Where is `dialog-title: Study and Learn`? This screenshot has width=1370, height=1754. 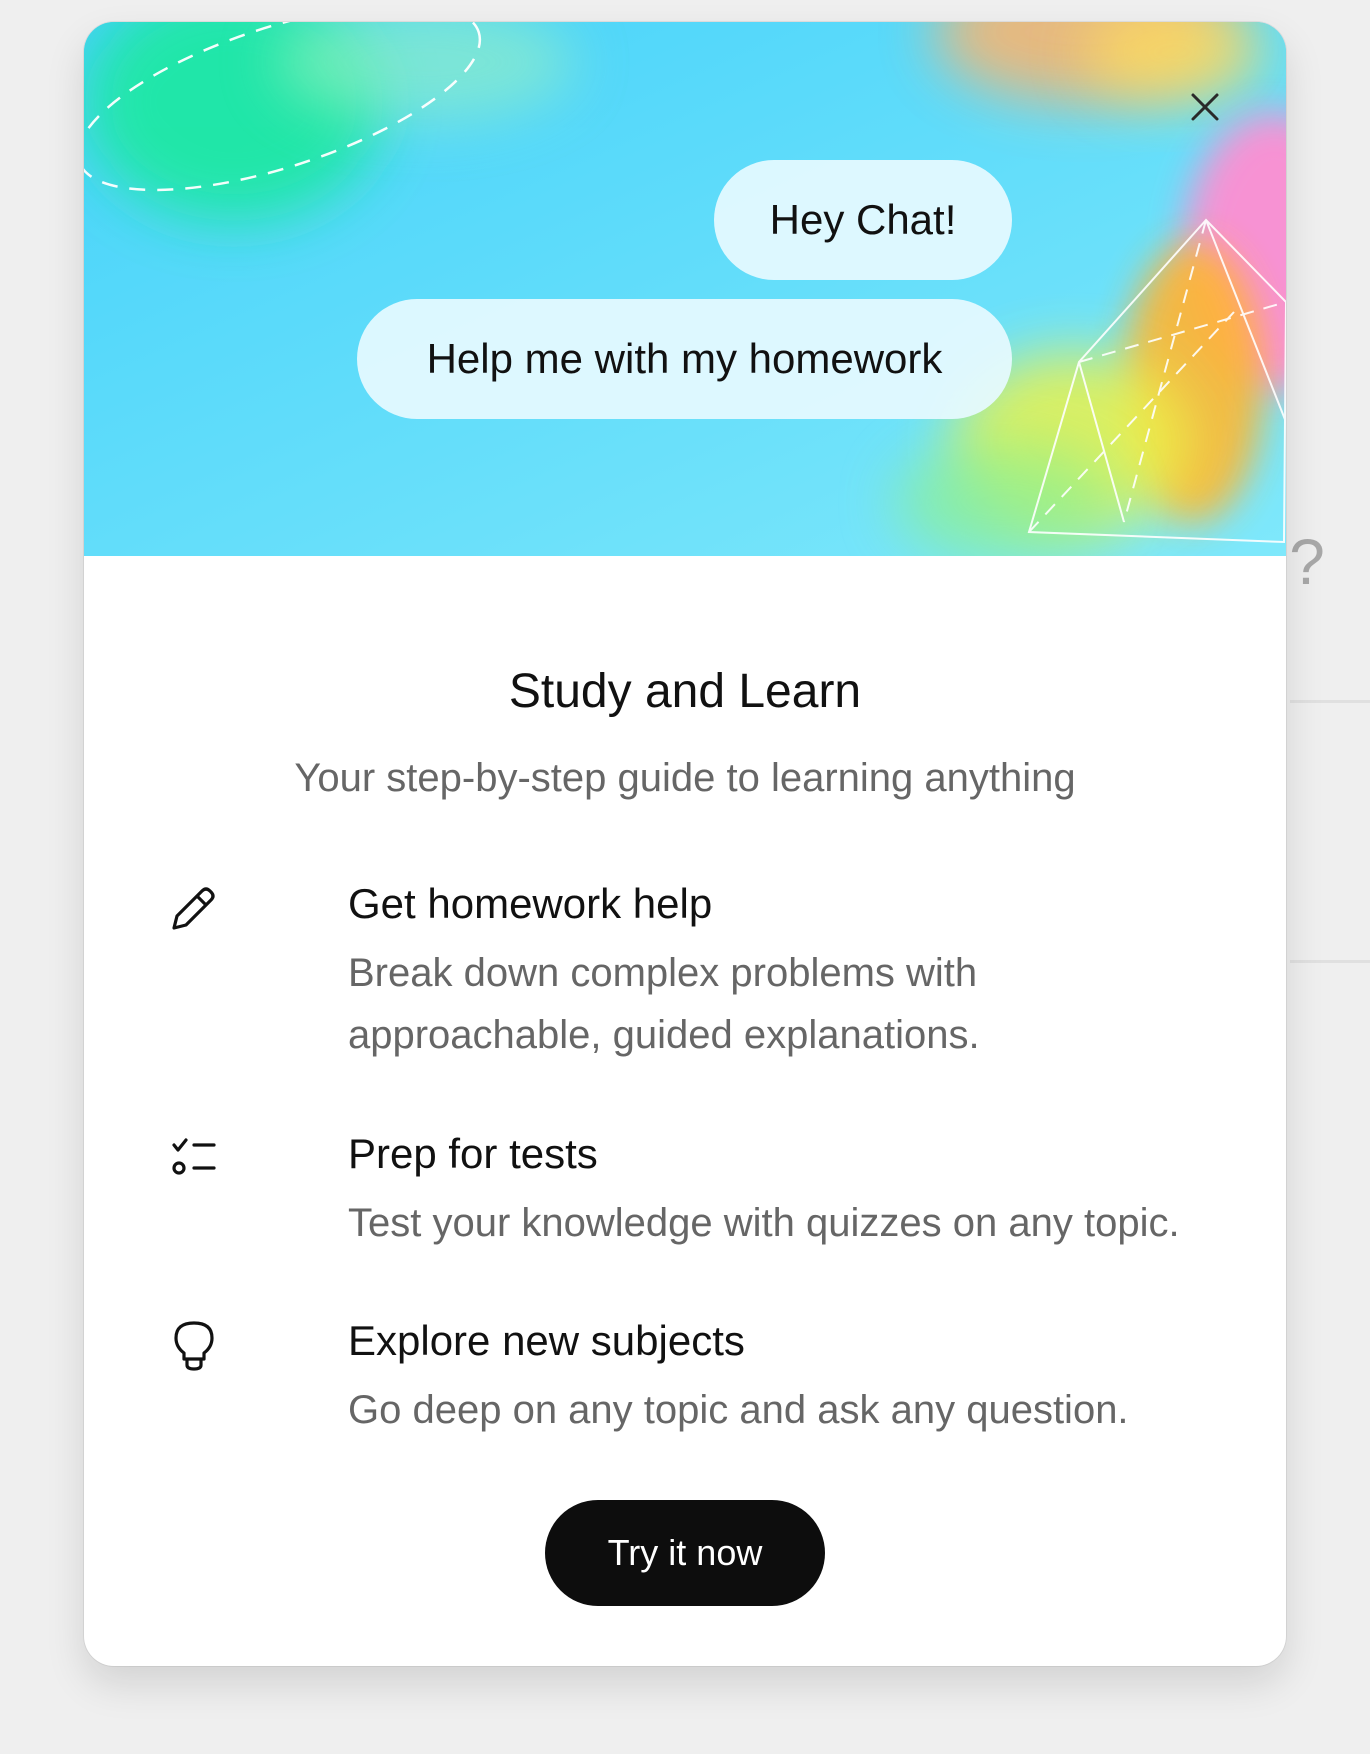 dialog-title: Study and Learn is located at coordinates (685, 691).